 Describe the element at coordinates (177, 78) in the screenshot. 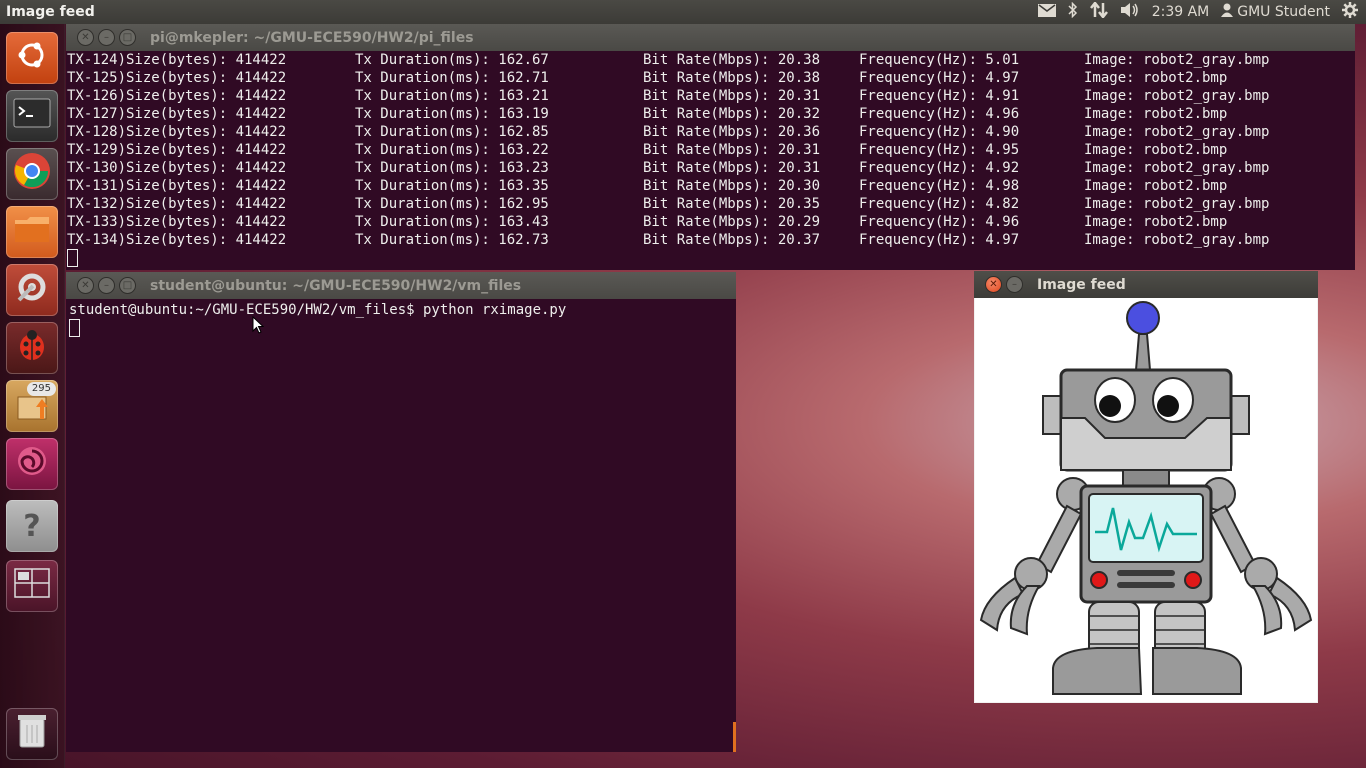

I see `terminal-field-id: TX-125)Size(bytes): 414422` at that location.